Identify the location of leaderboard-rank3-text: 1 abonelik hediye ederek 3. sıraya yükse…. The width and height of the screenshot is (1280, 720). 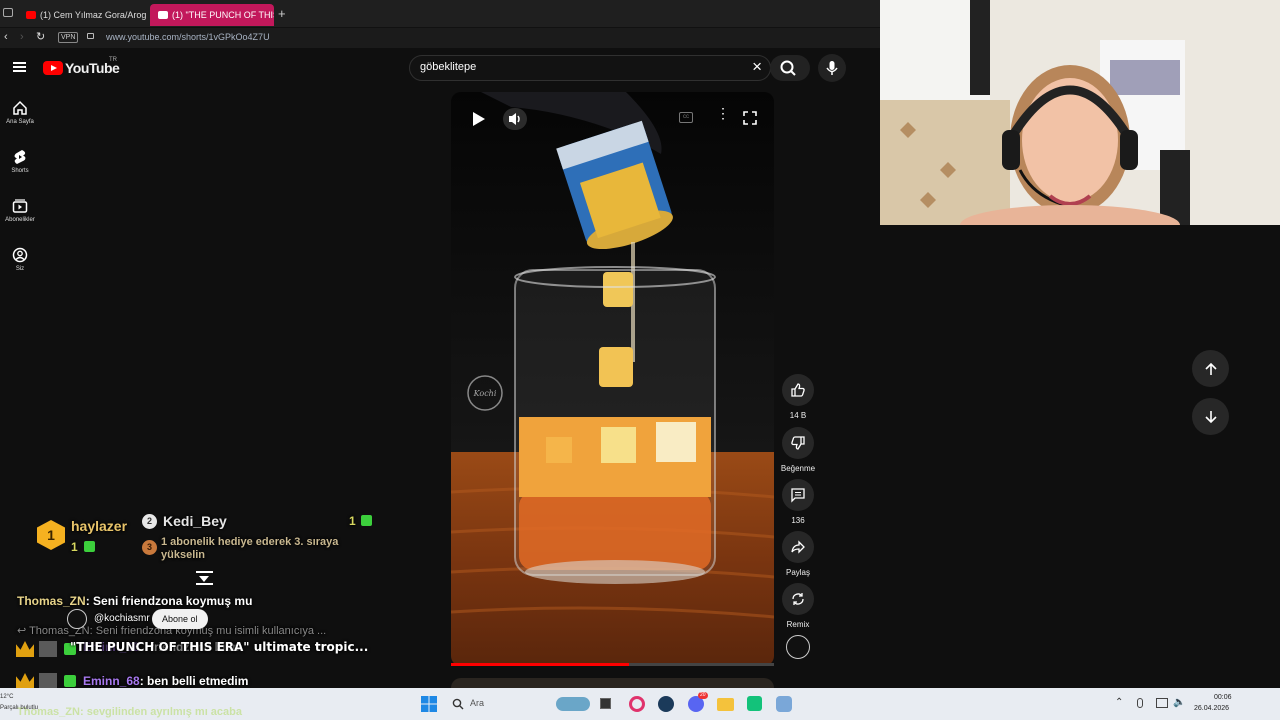
(250, 548).